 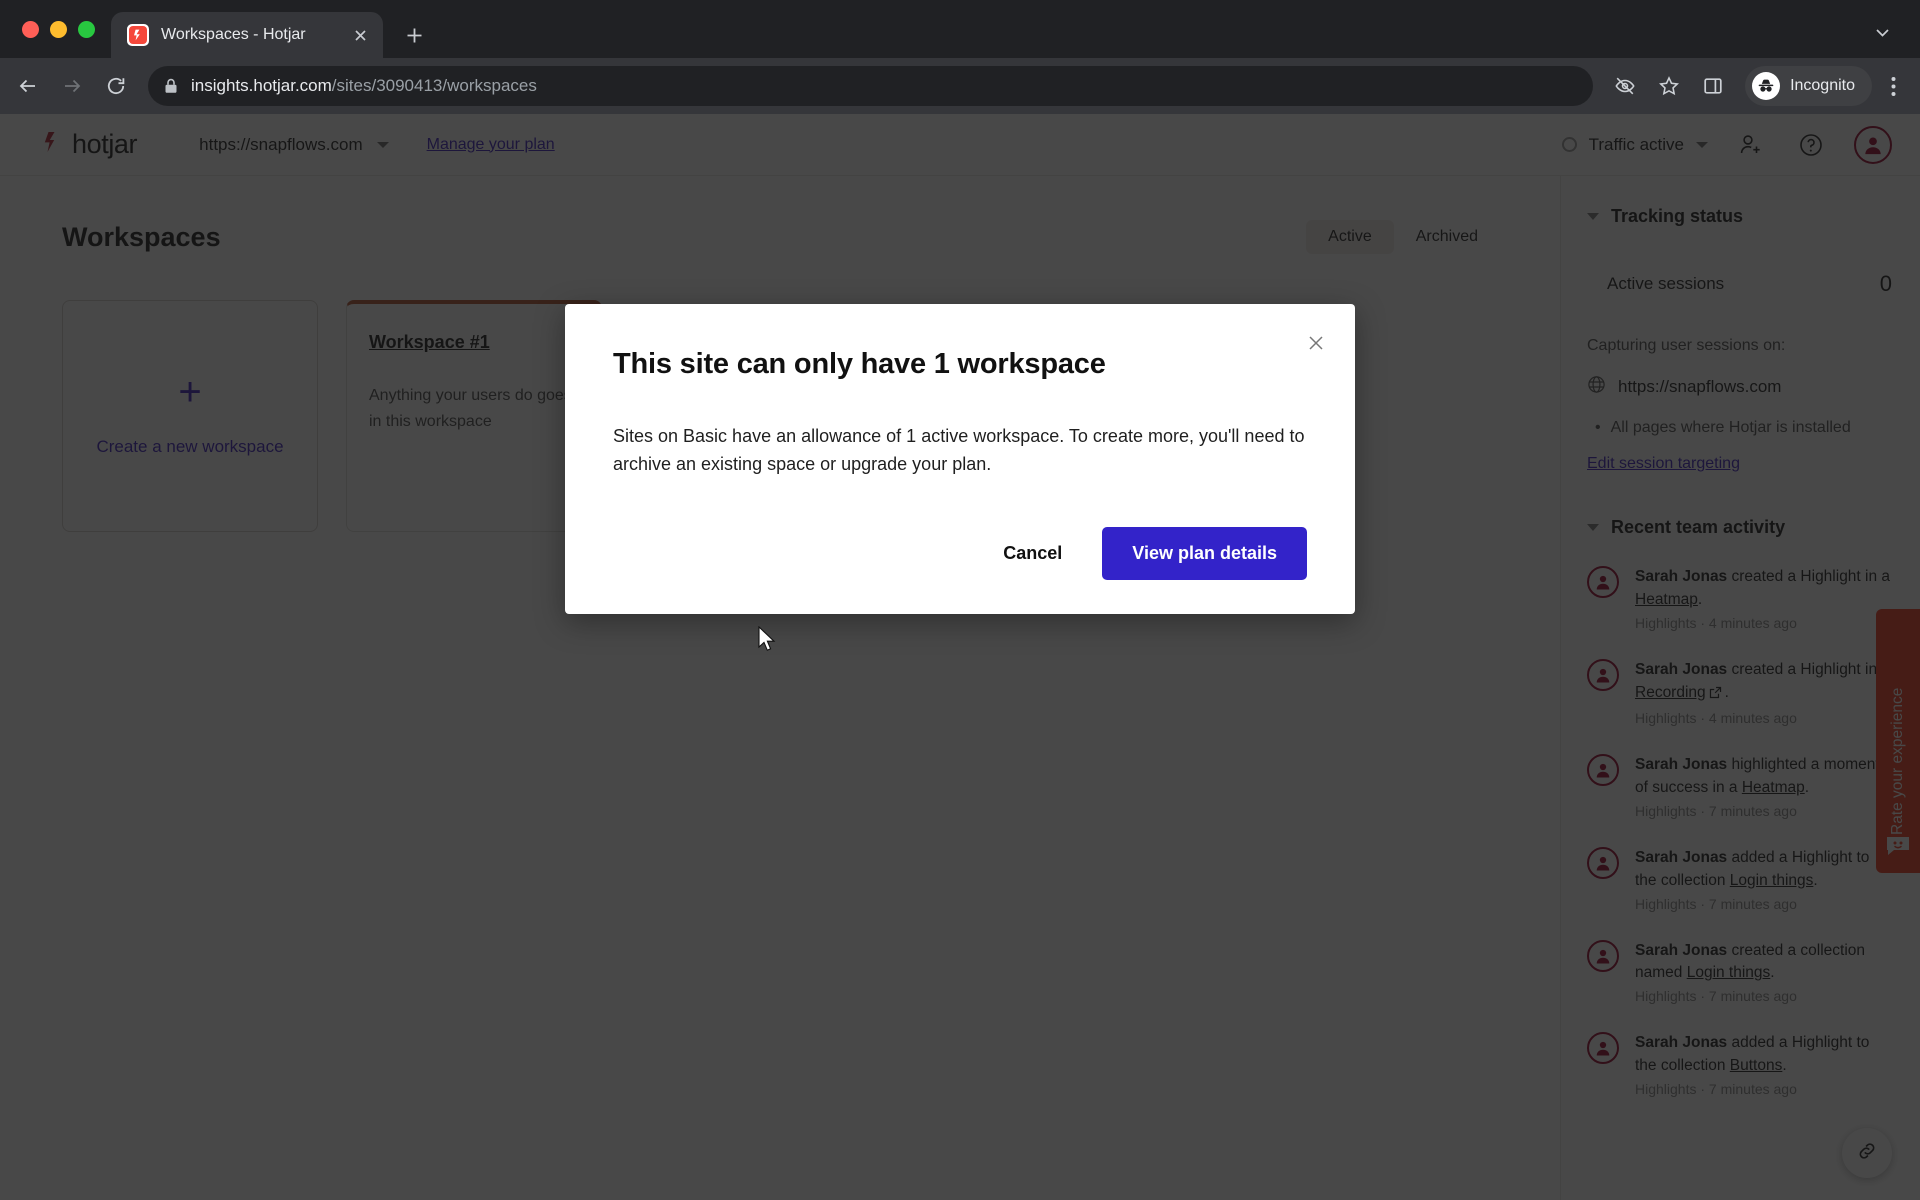 I want to click on hotjar-favicon, so click(x=138, y=35).